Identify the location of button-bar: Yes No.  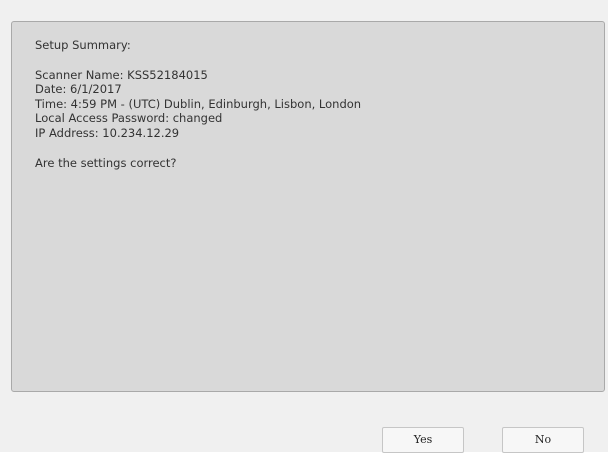
(304, 423).